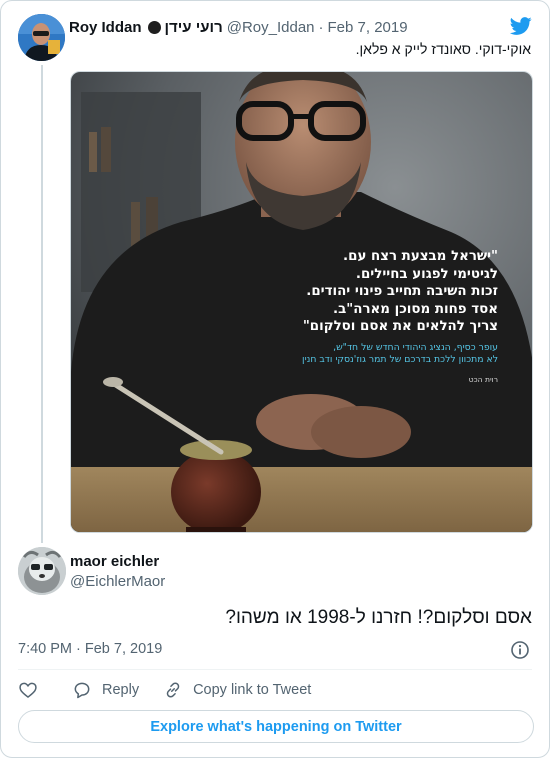  I want to click on black-circle-icon, so click(154, 27).